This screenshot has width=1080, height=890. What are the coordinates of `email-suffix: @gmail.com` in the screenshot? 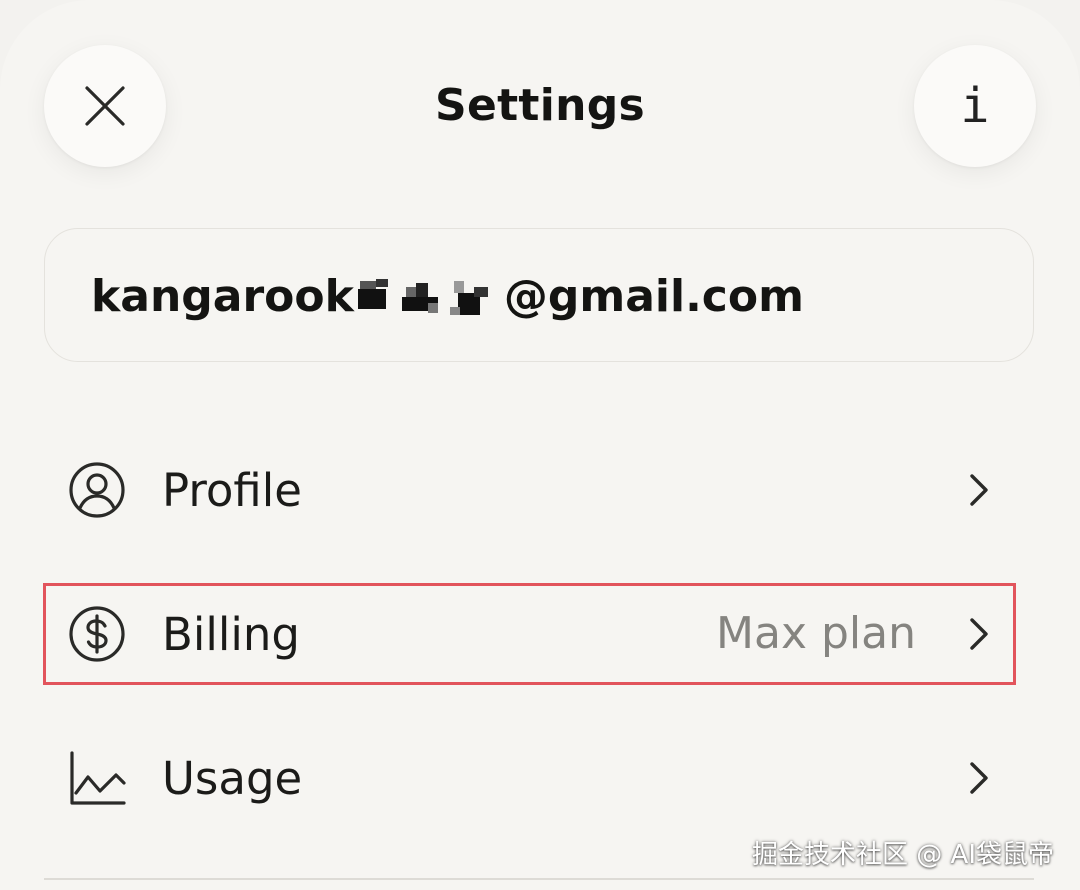 It's located at (653, 296).